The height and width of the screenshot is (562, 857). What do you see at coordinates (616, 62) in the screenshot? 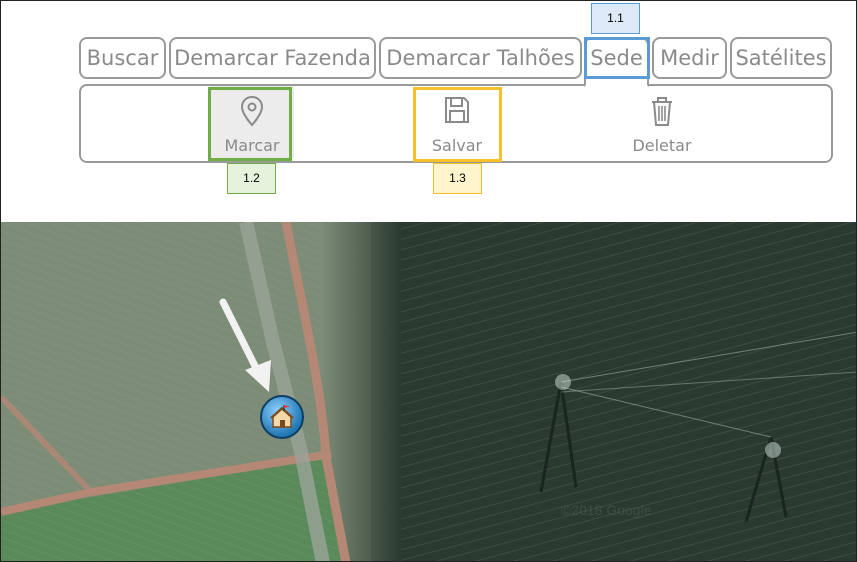
I see `tab-sede: Sede` at bounding box center [616, 62].